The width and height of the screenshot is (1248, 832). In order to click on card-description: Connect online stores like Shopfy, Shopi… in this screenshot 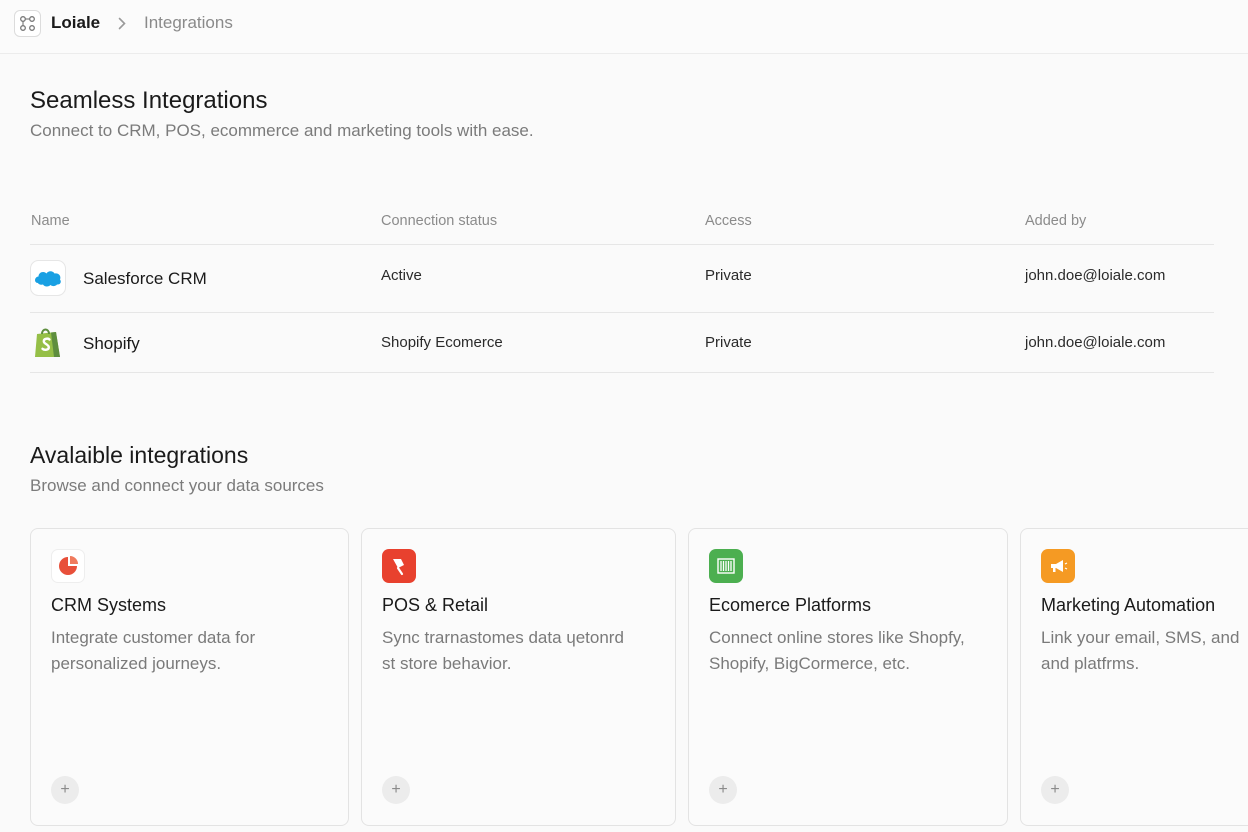, I will do `click(837, 650)`.